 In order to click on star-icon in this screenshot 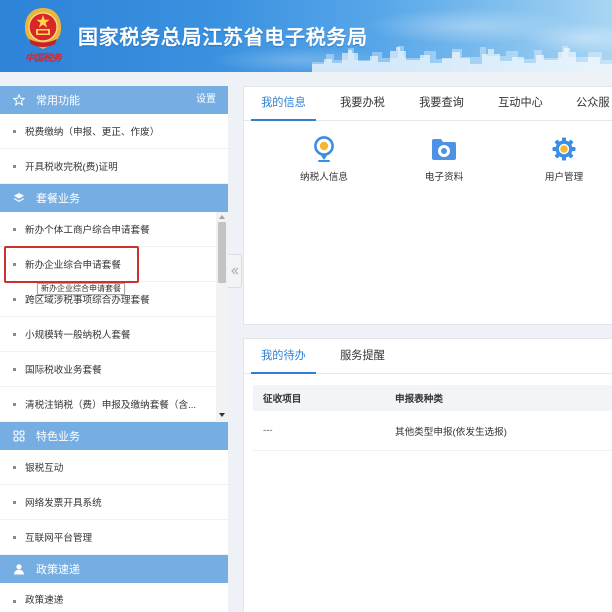, I will do `click(19, 100)`.